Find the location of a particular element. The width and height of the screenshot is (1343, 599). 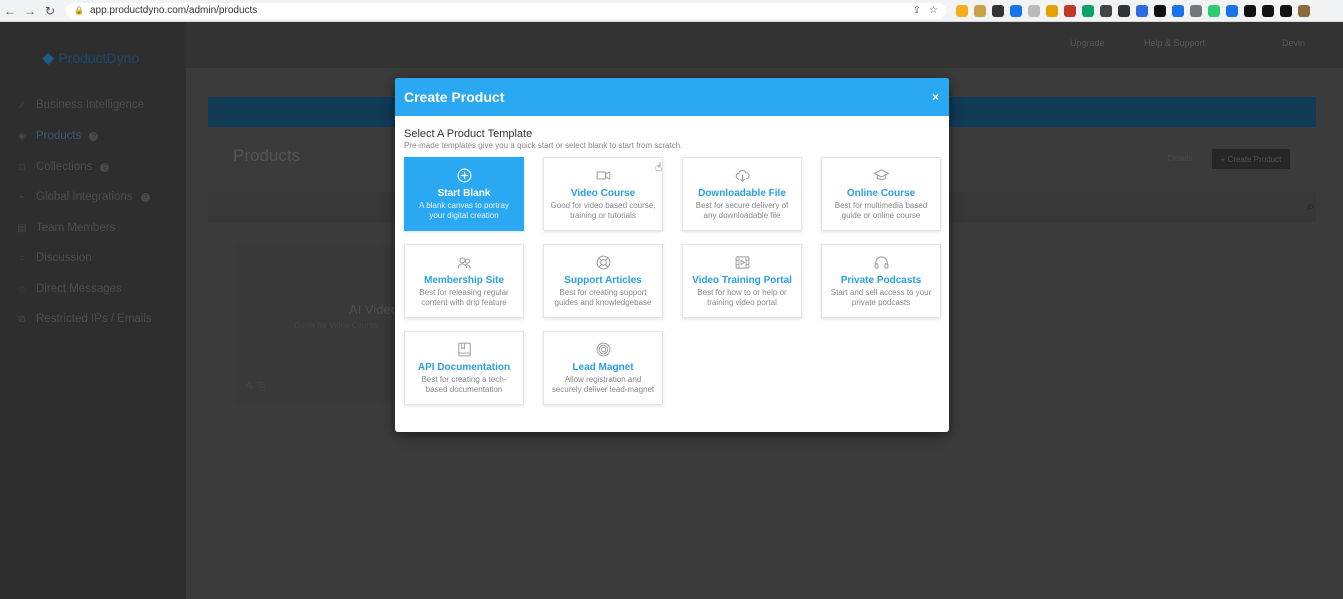

template-name: Downloadable File is located at coordinates (742, 193).